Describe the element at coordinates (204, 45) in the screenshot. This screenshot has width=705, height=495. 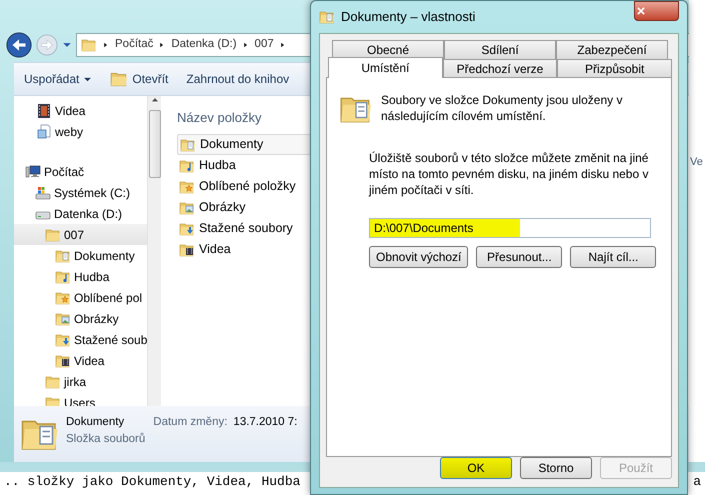
I see `breadcrumb-item: Datenka (D:)` at that location.